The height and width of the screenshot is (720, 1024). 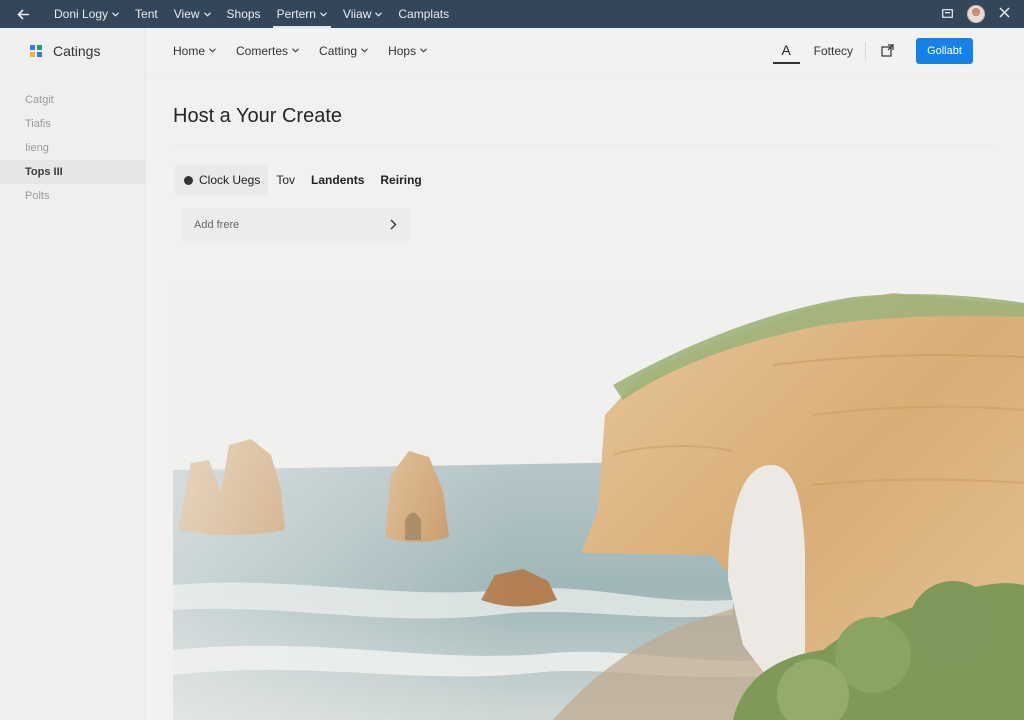 What do you see at coordinates (1004, 14) in the screenshot?
I see `close-icon` at bounding box center [1004, 14].